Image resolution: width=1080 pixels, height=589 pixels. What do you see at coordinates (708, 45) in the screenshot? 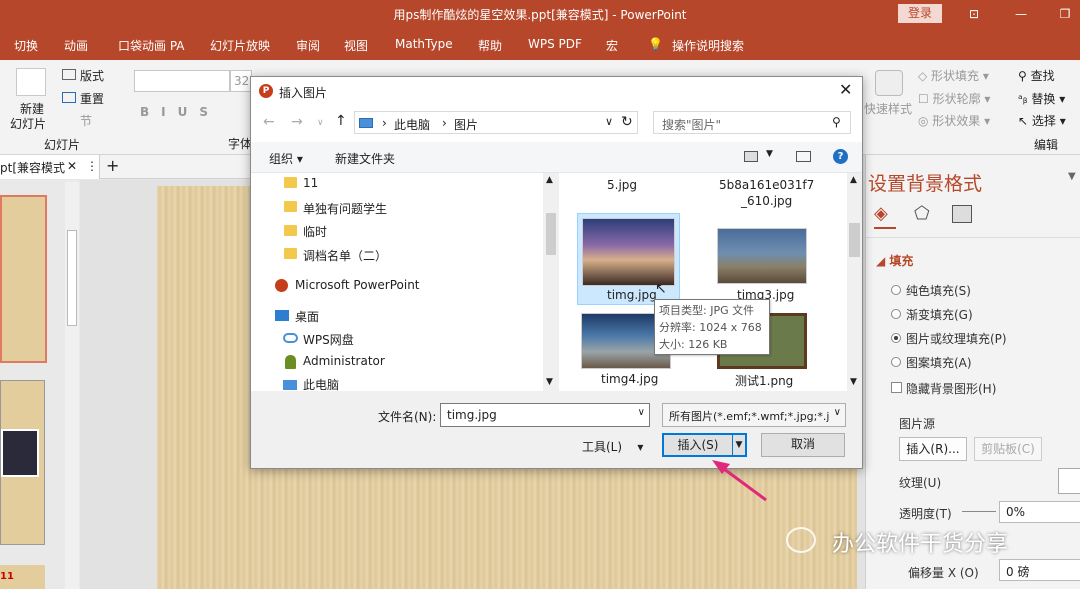
I see `tell-me-search: 操作说明搜索` at bounding box center [708, 45].